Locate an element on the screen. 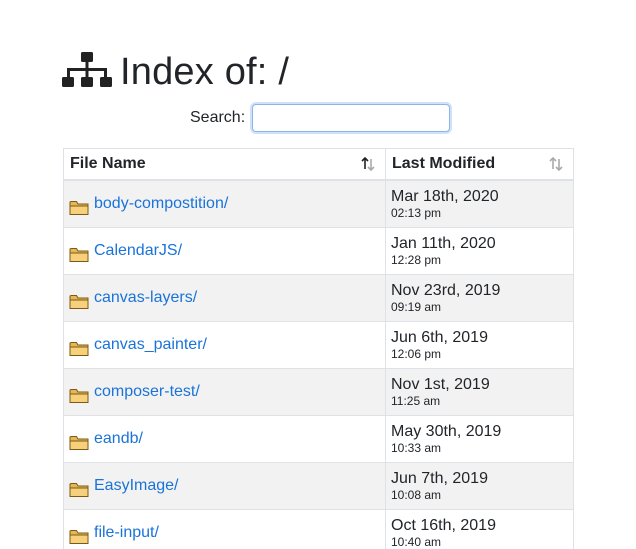 Image resolution: width=636 pixels, height=549 pixels. column-header-last-modified: Last Modified is located at coordinates (479, 164).